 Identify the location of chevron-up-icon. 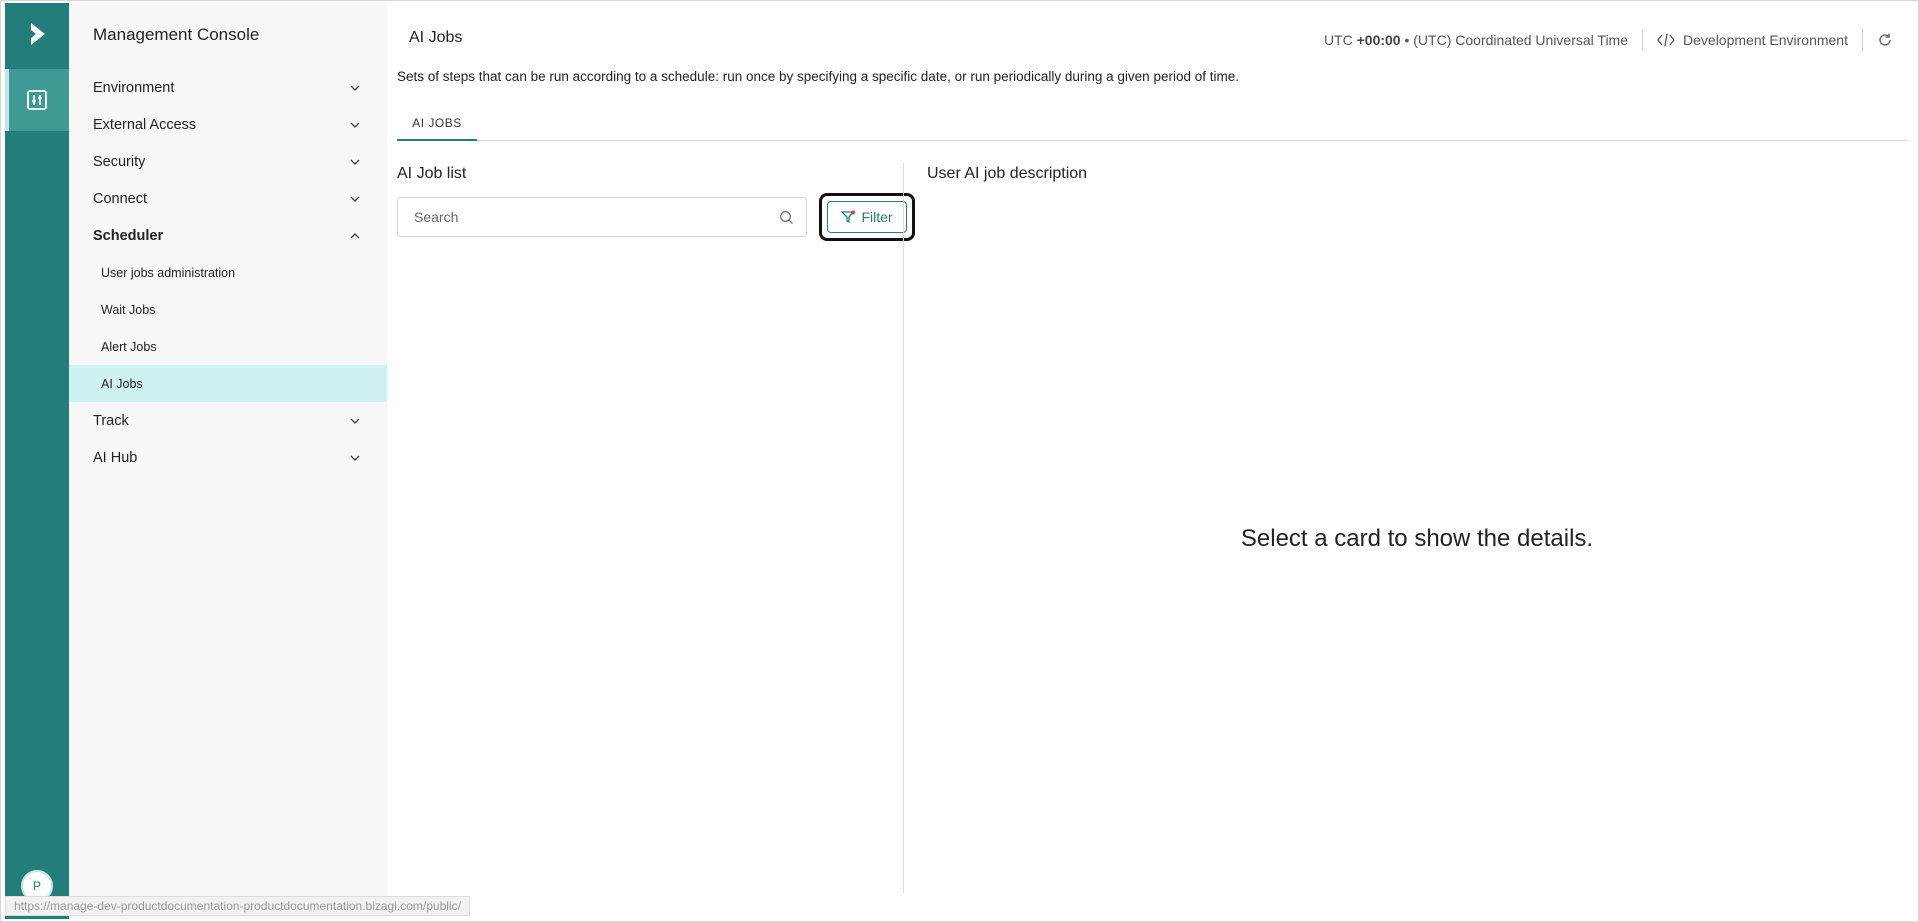
(355, 236).